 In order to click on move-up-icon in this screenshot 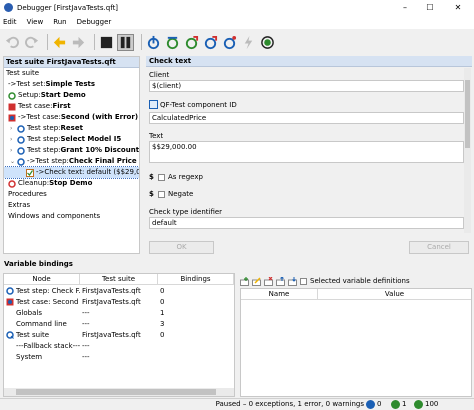, I will do `click(280, 280)`.